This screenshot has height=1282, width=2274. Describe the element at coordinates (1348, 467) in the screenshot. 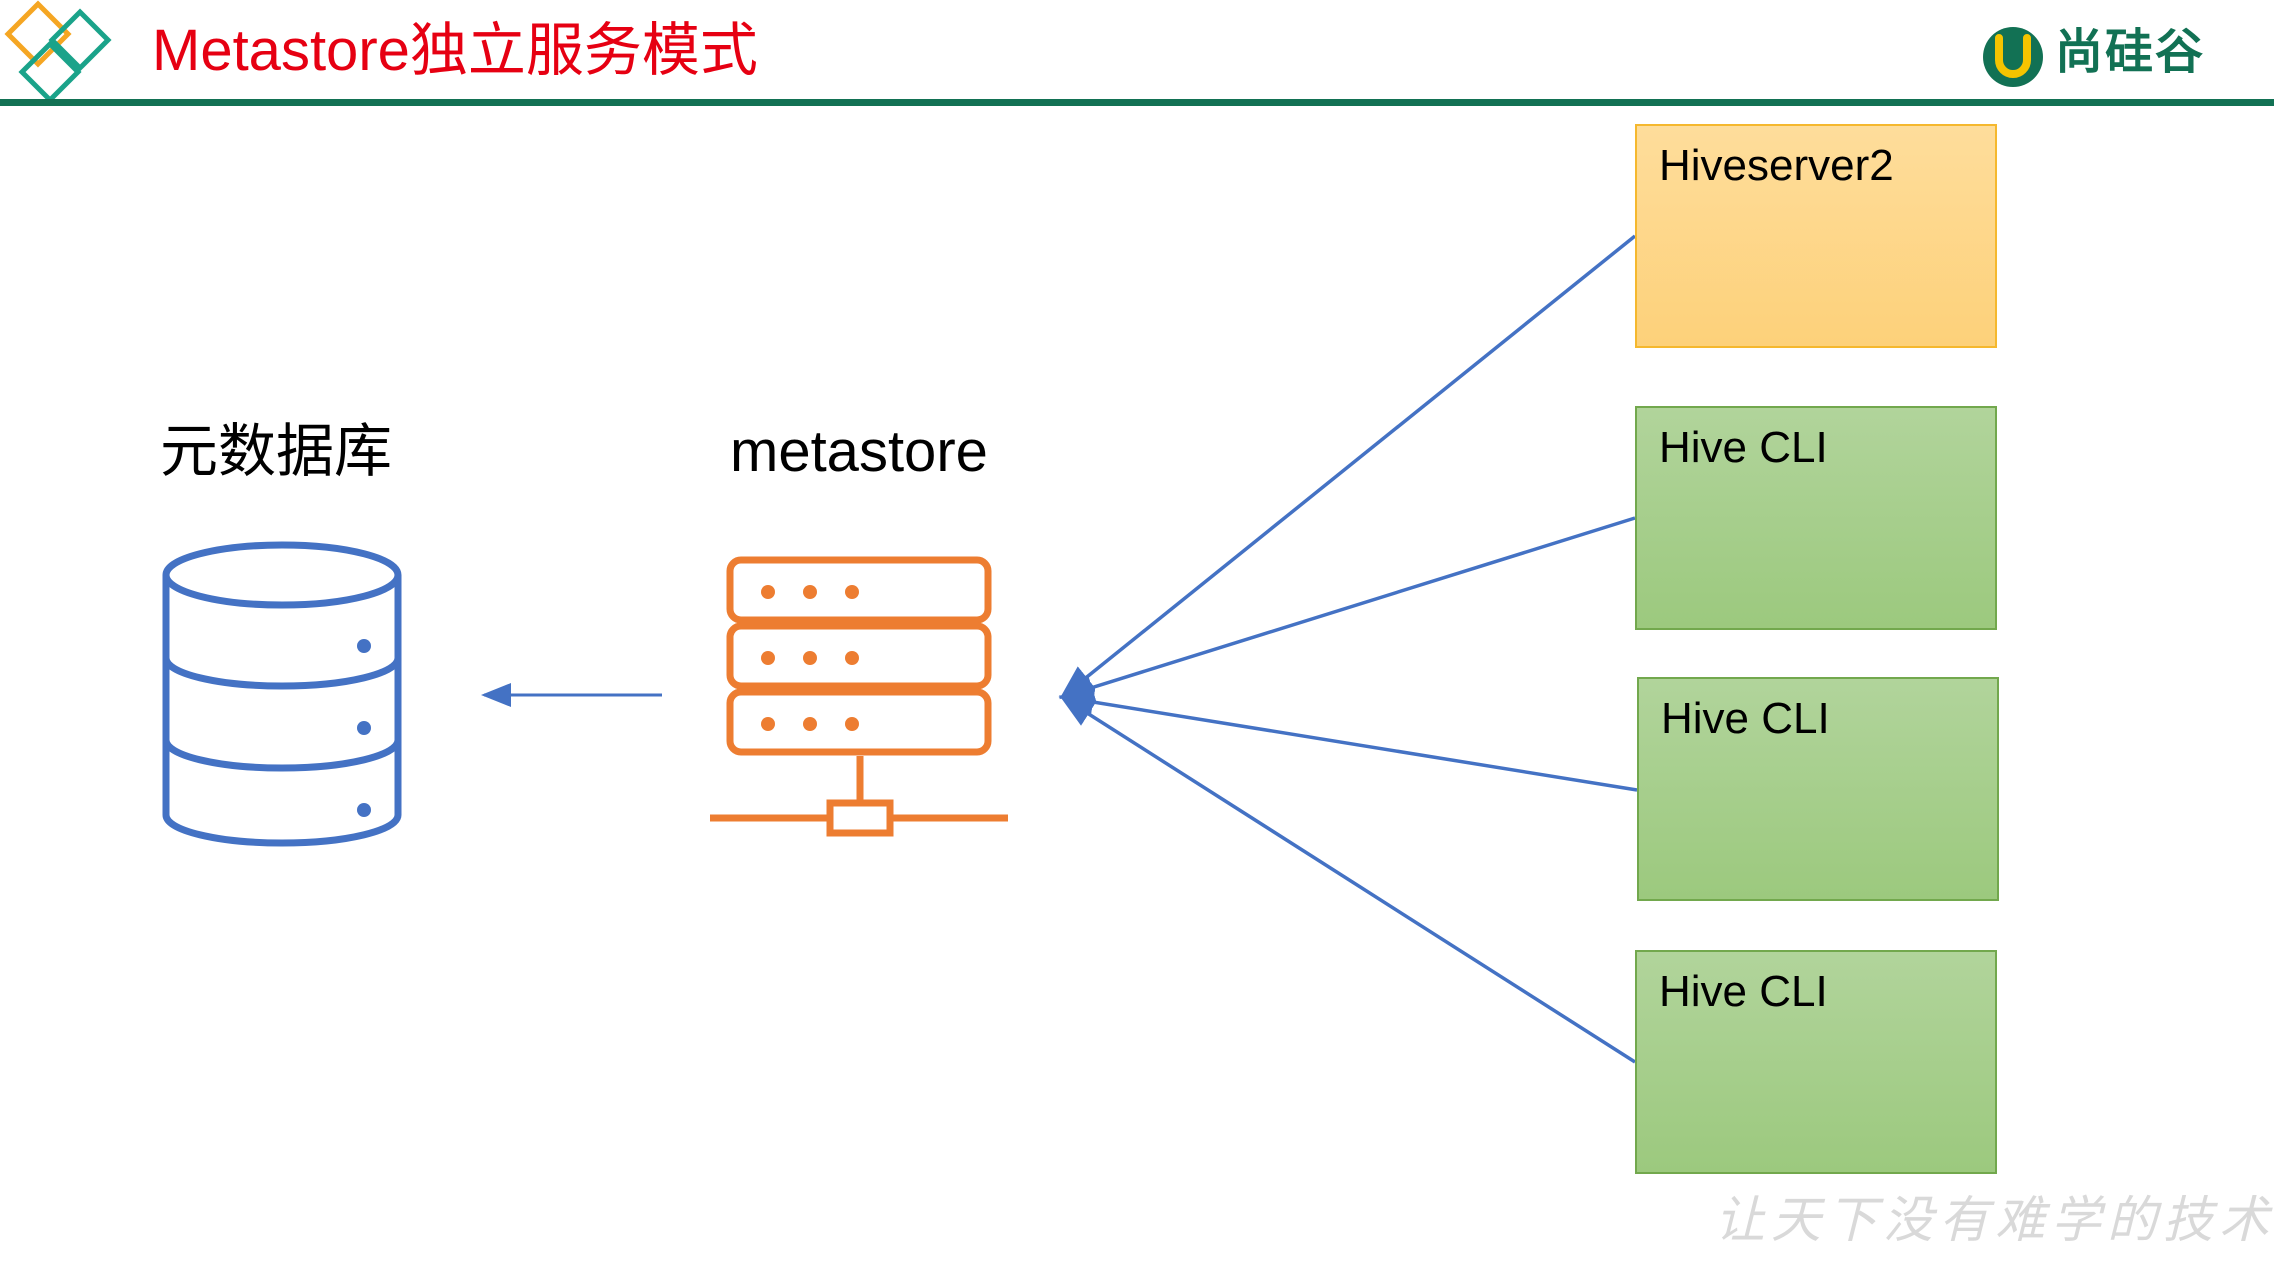

I see `connector-hiveserver2` at that location.